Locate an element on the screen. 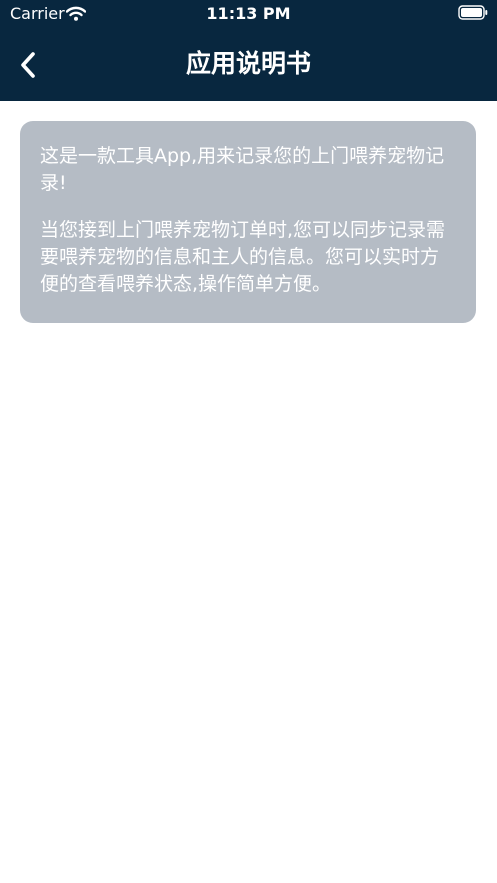 This screenshot has width=497, height=883. status-time: 11:13 PM is located at coordinates (248, 13).